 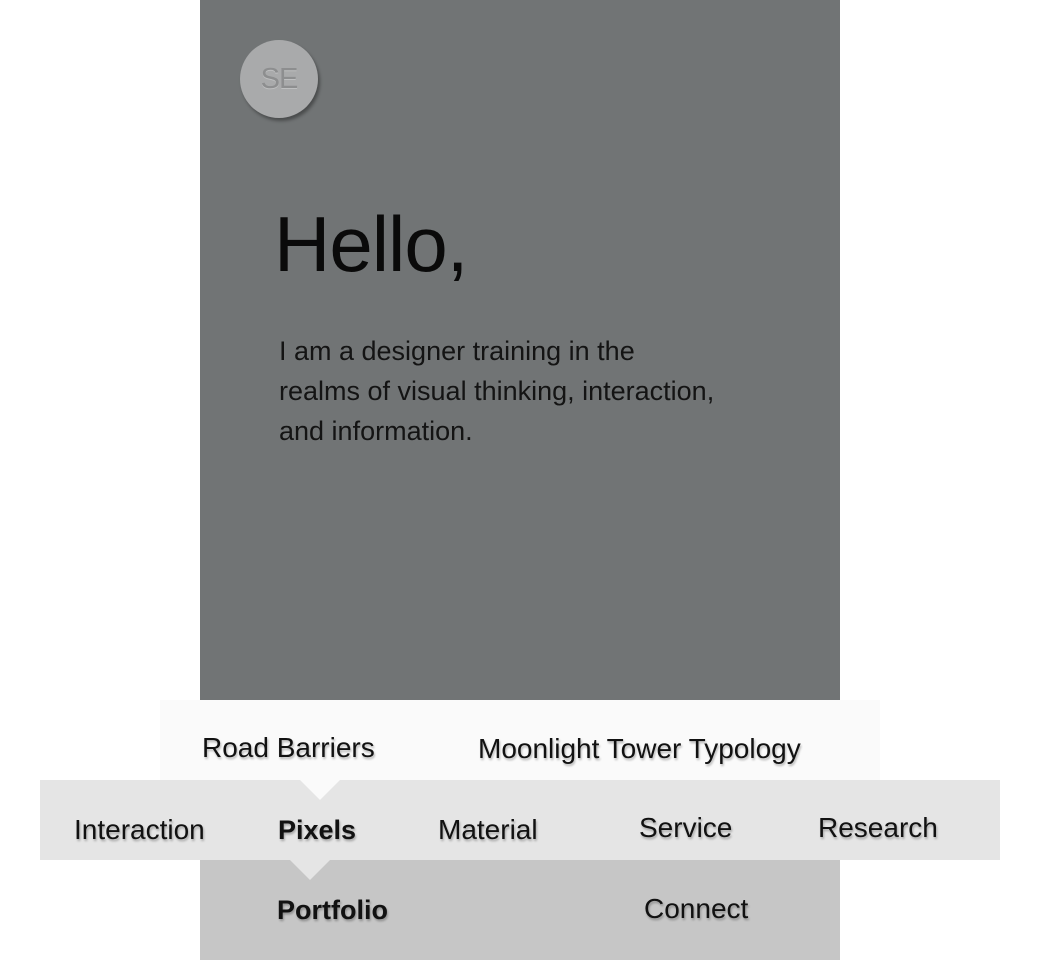 I want to click on project-nav: Road Barriers Moonlight Tower Typology, so click(x=520, y=750).